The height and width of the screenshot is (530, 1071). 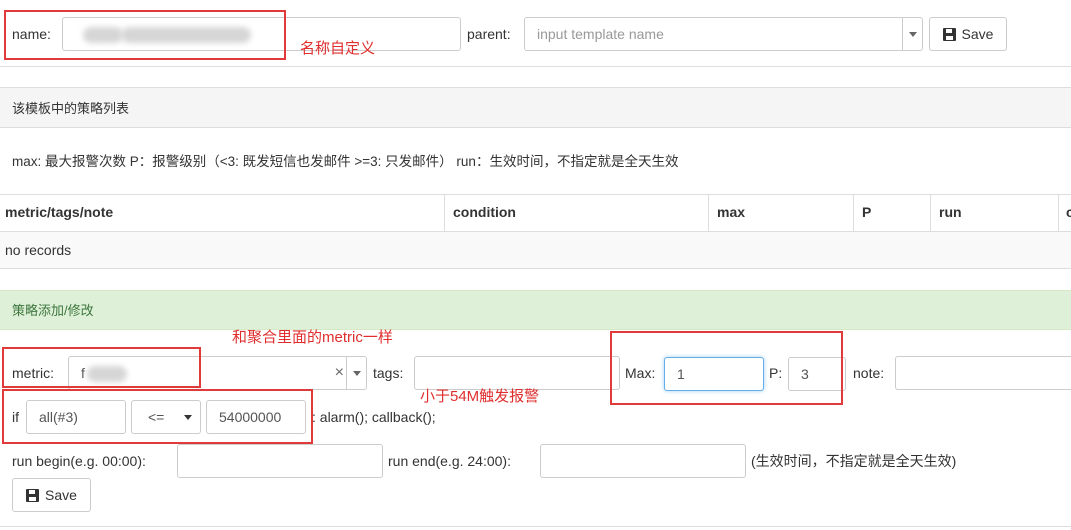 What do you see at coordinates (535, 213) in the screenshot?
I see `table-header-row: metric/tags/note condition max P run c` at bounding box center [535, 213].